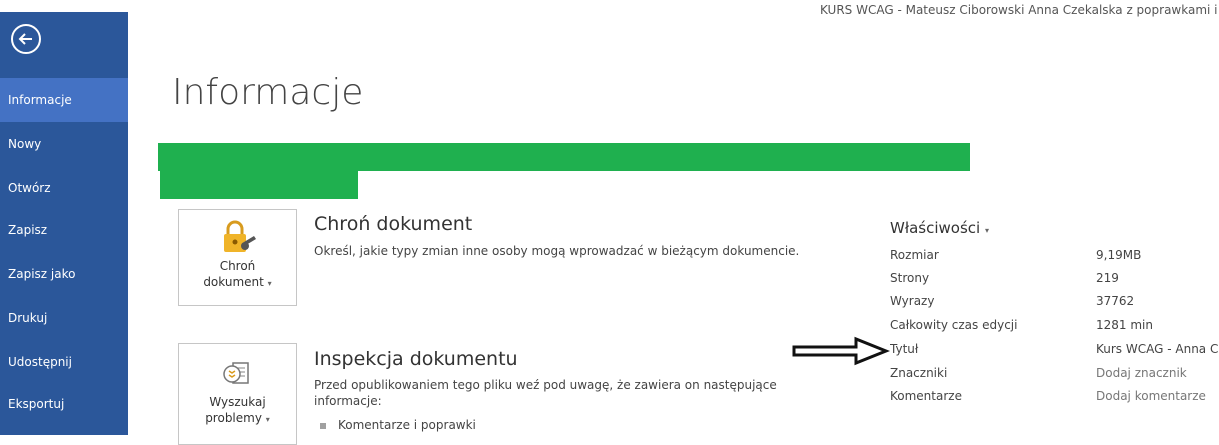 This screenshot has width=1219, height=445. I want to click on properties-dropdown: Właściwości ▾, so click(939, 228).